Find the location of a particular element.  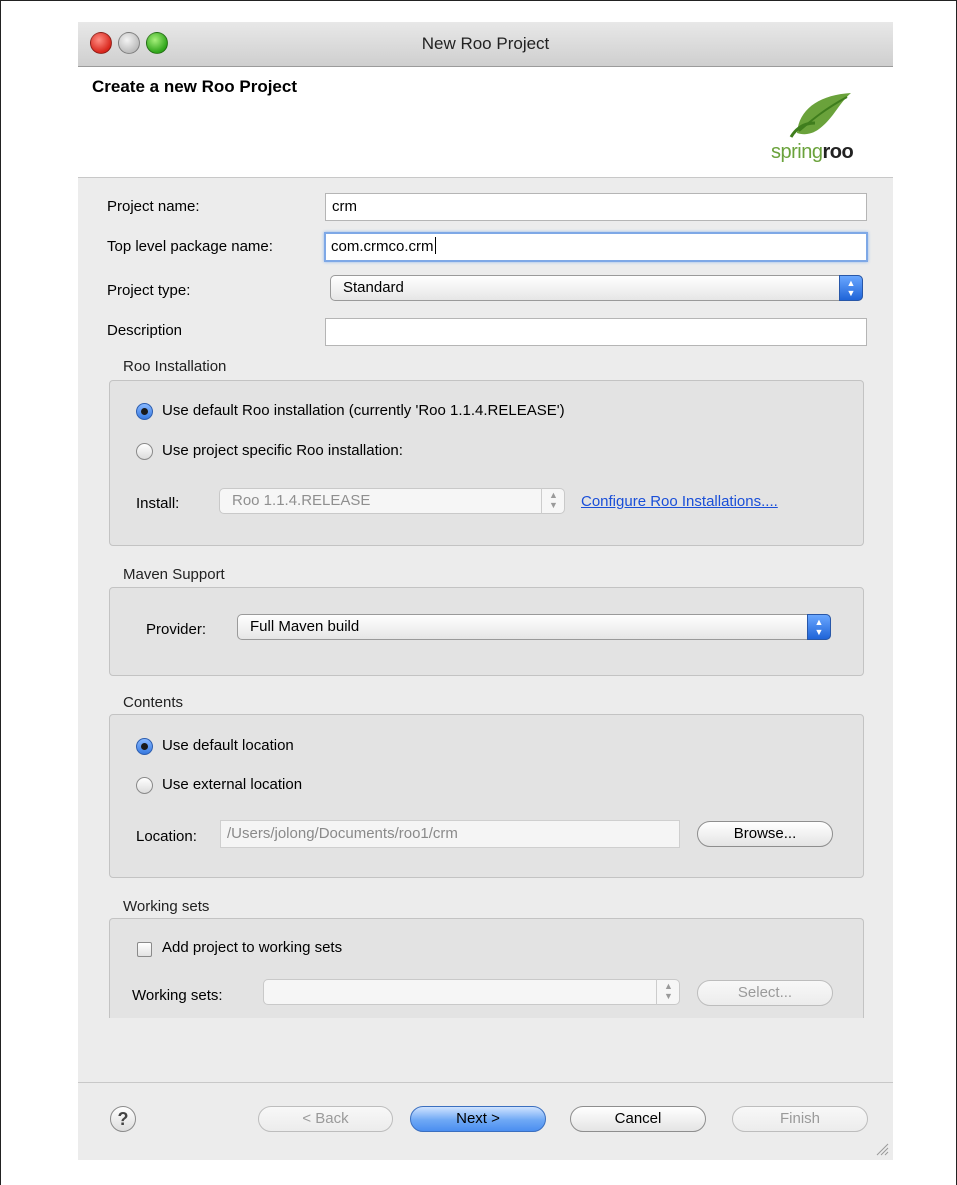

project-name-input: crm is located at coordinates (596, 207).